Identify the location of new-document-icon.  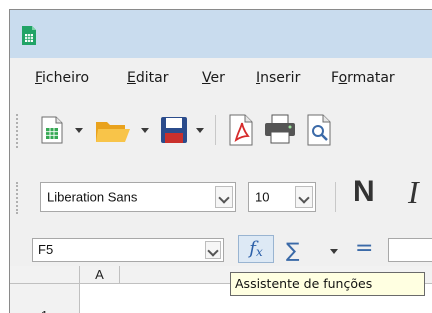
(52, 130).